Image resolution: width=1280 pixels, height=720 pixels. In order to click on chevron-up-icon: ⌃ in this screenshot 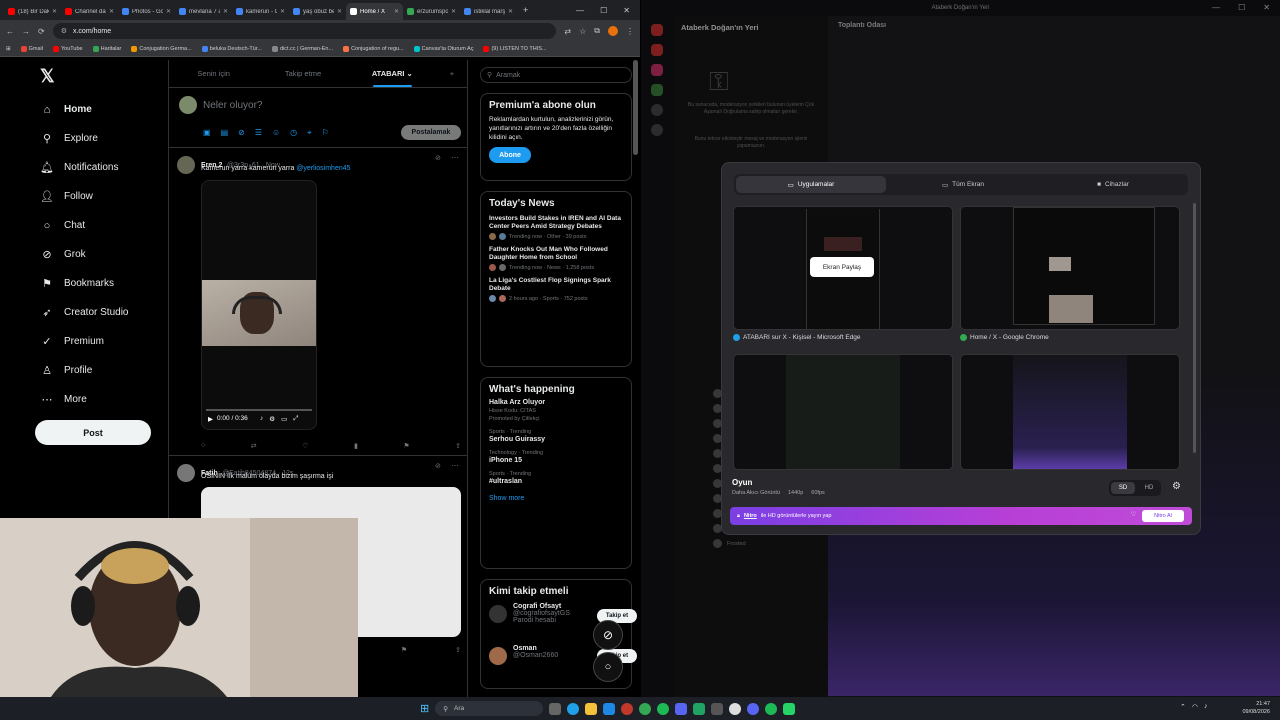, I will do `click(1183, 707)`.